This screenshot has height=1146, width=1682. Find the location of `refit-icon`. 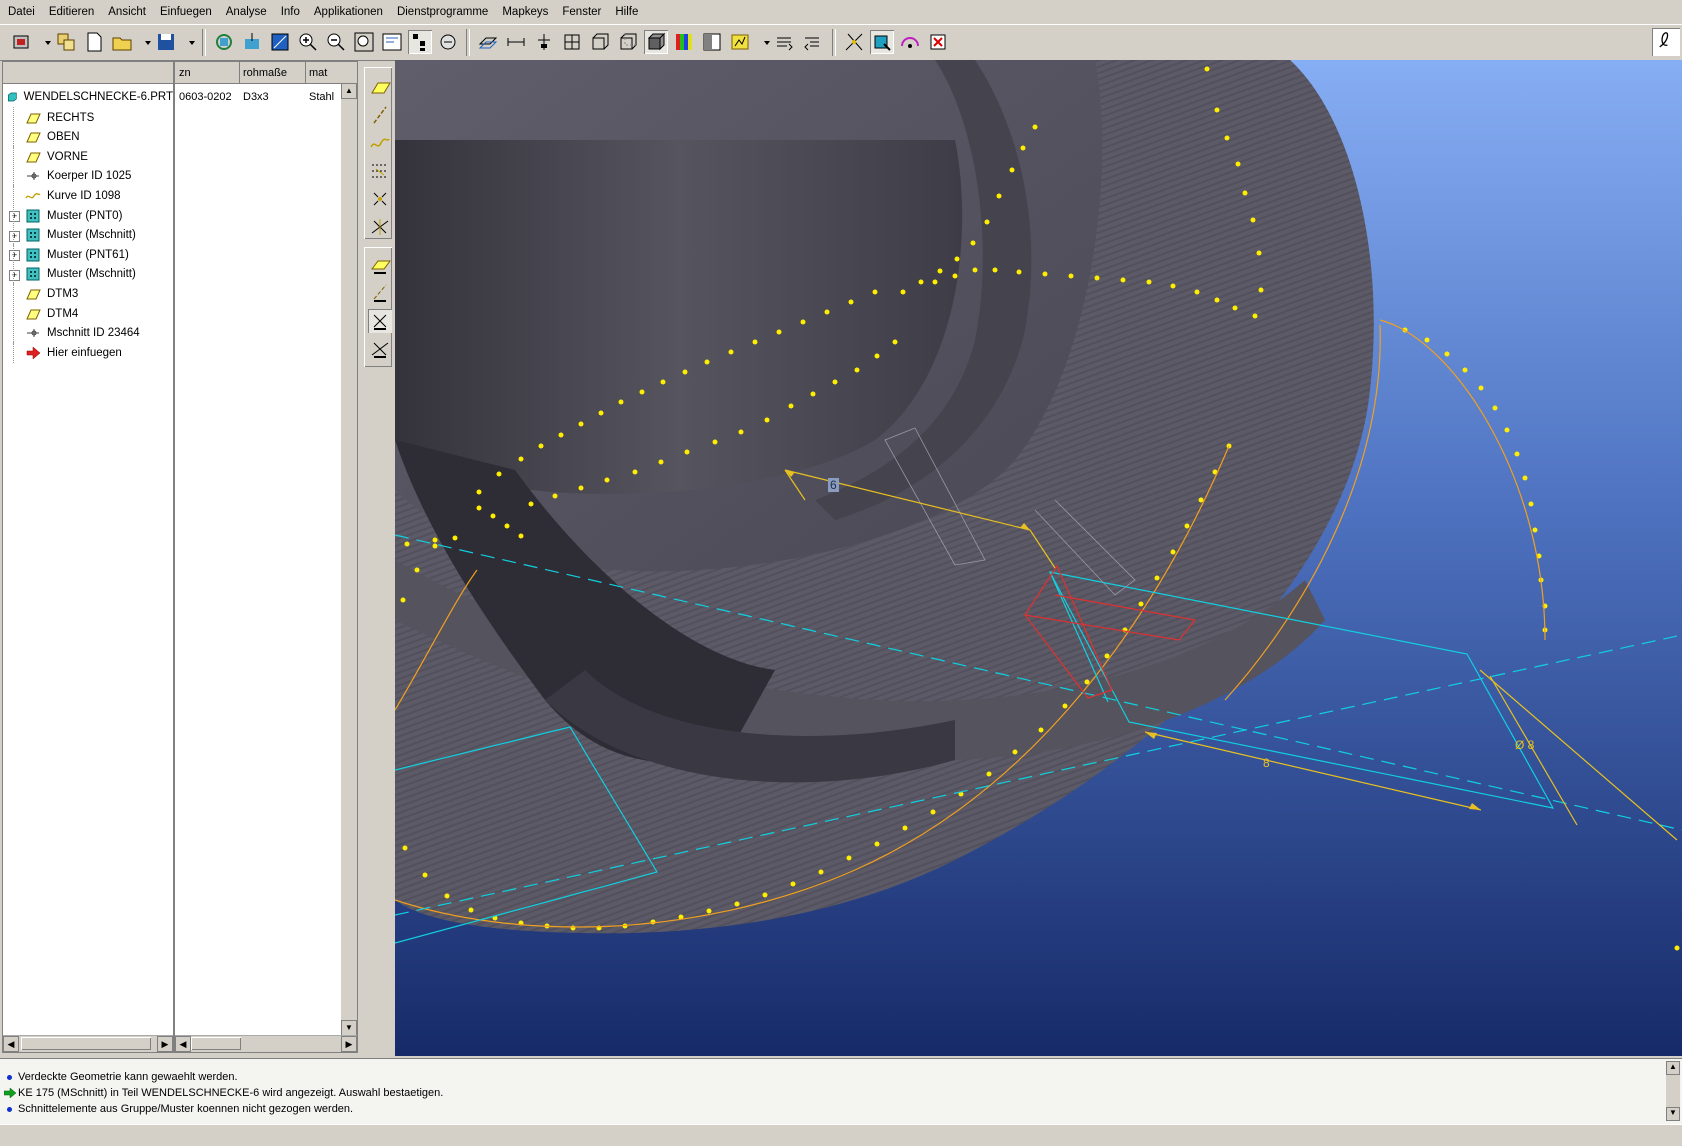

refit-icon is located at coordinates (364, 42).